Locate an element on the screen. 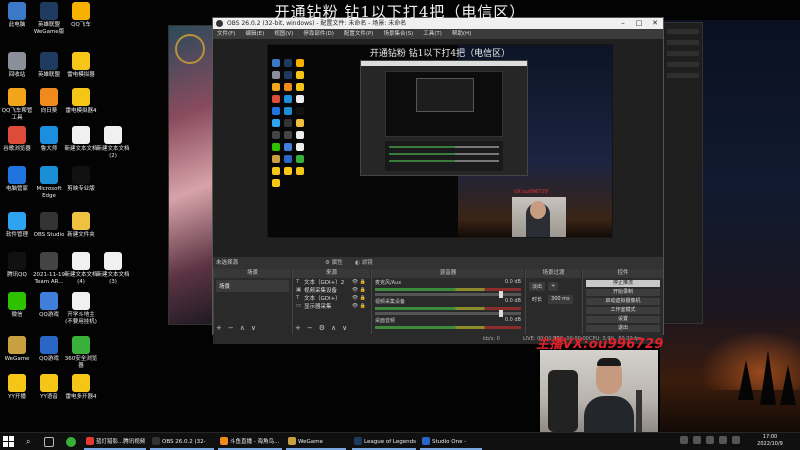 The image size is (800, 450). menu-scene-collection: 场景集合(S) is located at coordinates (398, 34).